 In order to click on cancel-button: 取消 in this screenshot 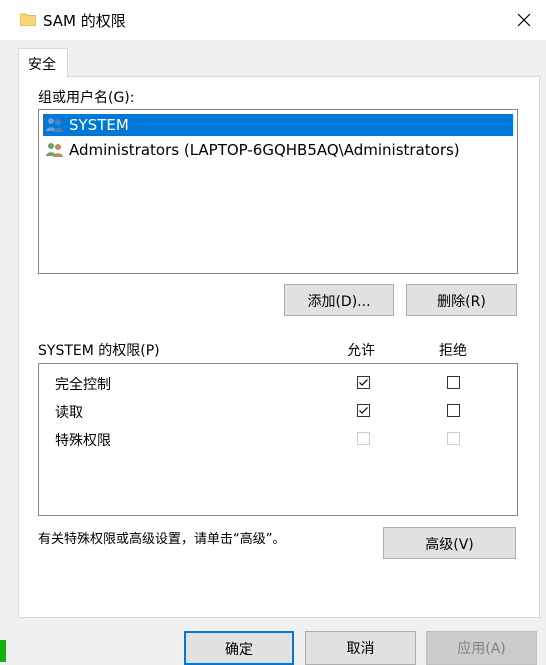, I will do `click(360, 648)`.